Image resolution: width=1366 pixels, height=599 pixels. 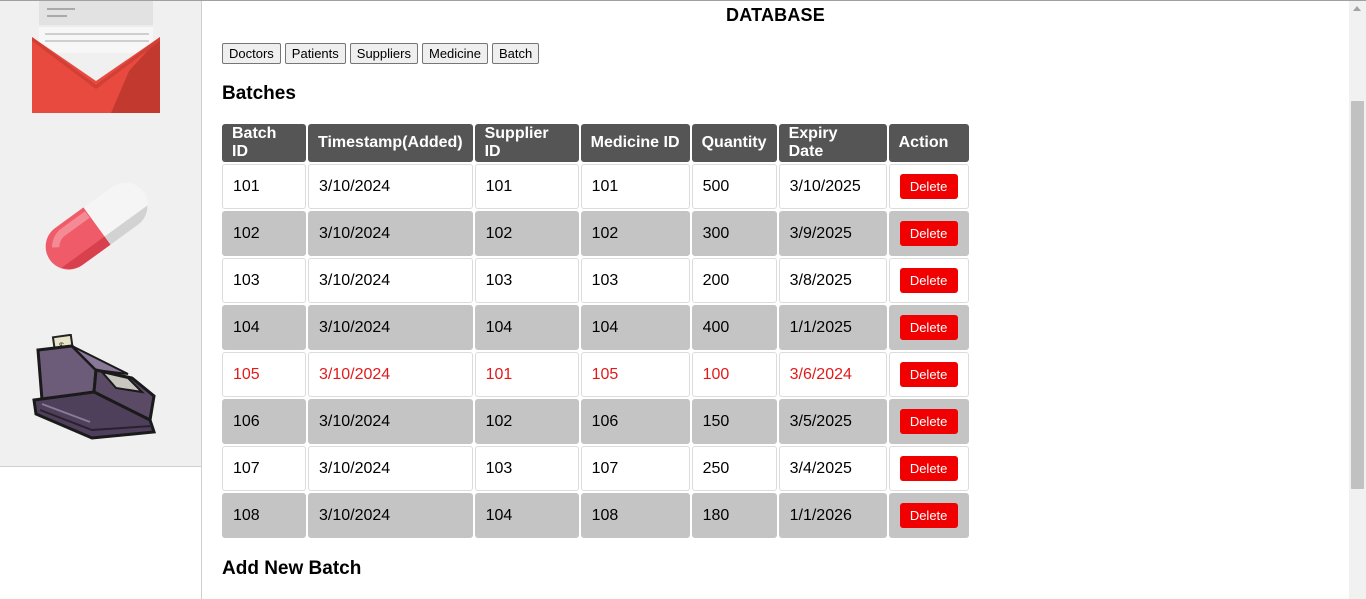 What do you see at coordinates (832, 327) in the screenshot?
I see `expiry-date-cell: 1/1/2025` at bounding box center [832, 327].